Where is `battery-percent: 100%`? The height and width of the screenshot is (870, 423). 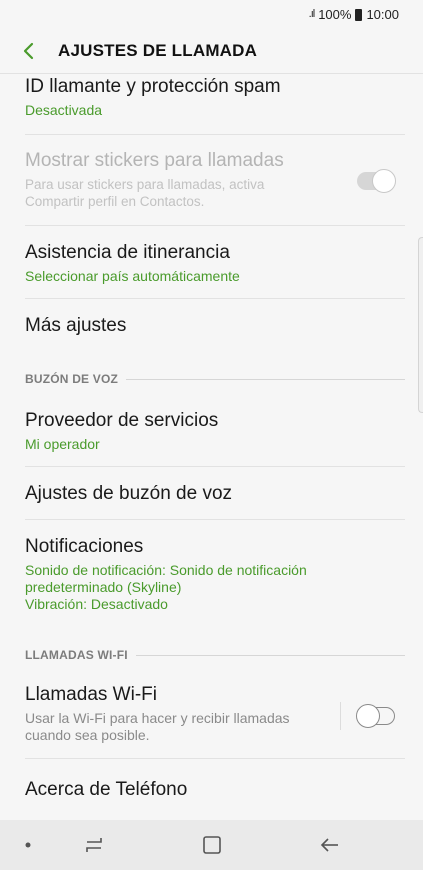
battery-percent: 100% is located at coordinates (335, 14).